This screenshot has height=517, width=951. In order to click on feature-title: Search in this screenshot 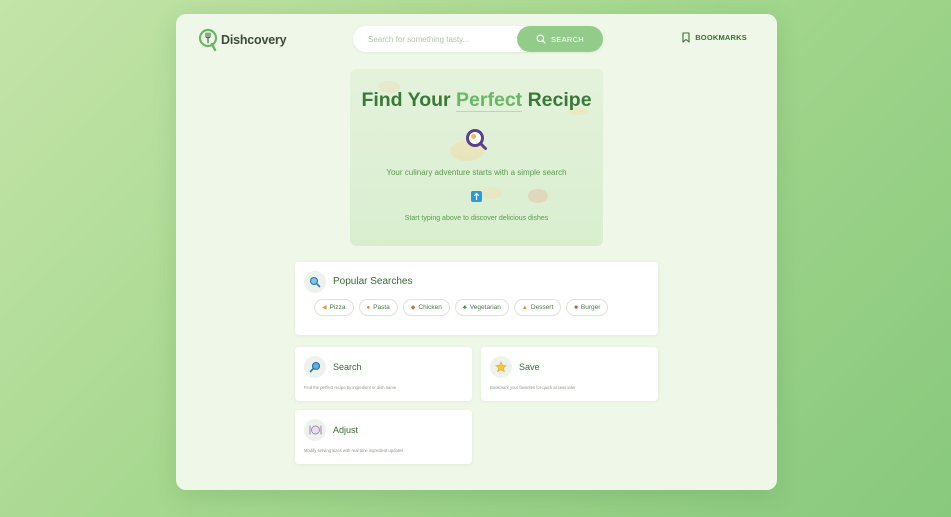, I will do `click(347, 367)`.